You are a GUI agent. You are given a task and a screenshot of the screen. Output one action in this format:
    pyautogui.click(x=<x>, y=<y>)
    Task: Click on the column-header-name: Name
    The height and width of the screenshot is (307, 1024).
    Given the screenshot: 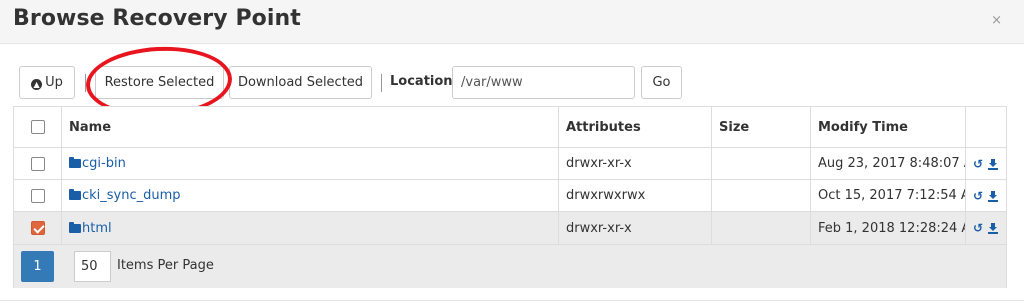 What is the action you would take?
    pyautogui.click(x=310, y=127)
    